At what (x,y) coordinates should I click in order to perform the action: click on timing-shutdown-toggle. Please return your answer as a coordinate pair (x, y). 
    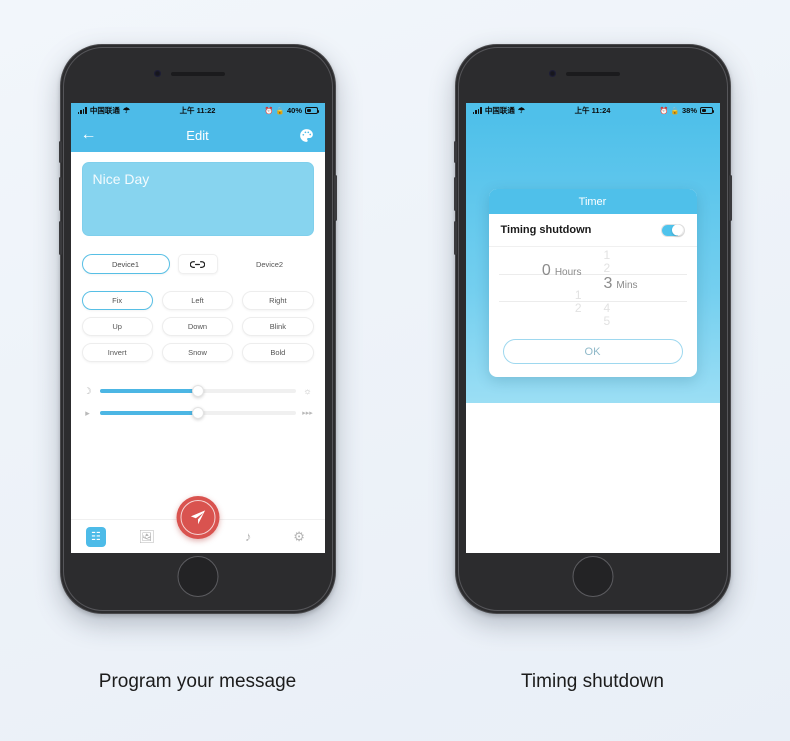
    Looking at the image, I should click on (672, 230).